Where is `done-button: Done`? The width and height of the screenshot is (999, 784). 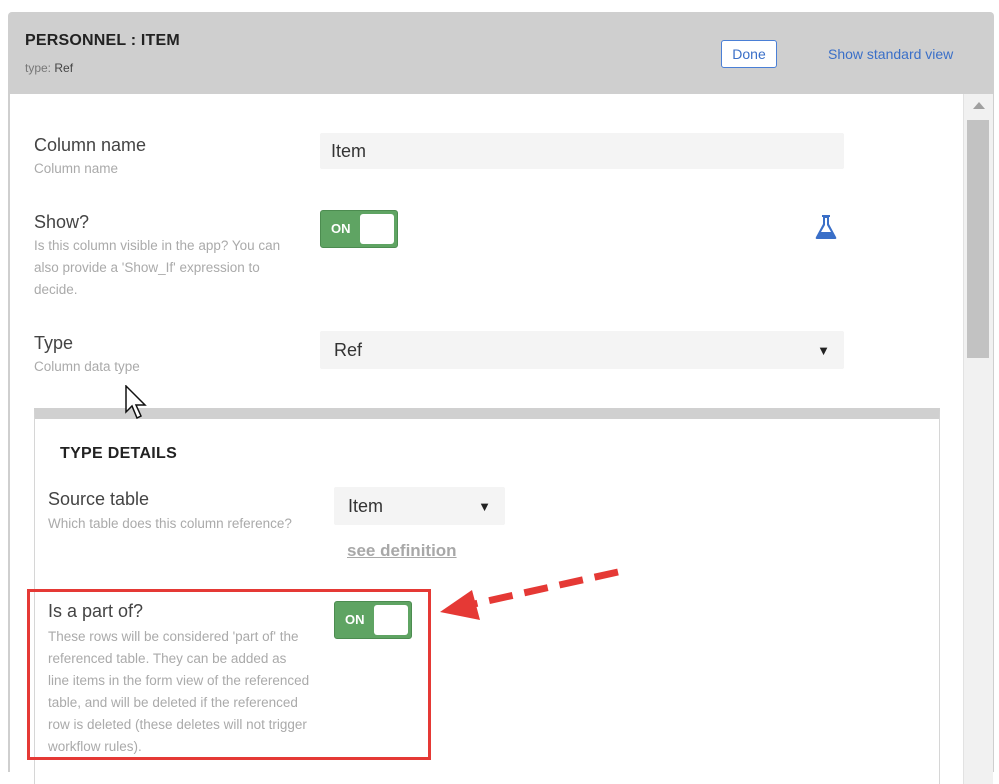
done-button: Done is located at coordinates (749, 54).